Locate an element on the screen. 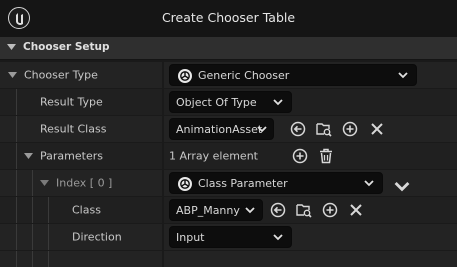 This screenshot has width=457, height=267. row-index-0: Index [ 0 ] Class Parameter is located at coordinates (228, 183).